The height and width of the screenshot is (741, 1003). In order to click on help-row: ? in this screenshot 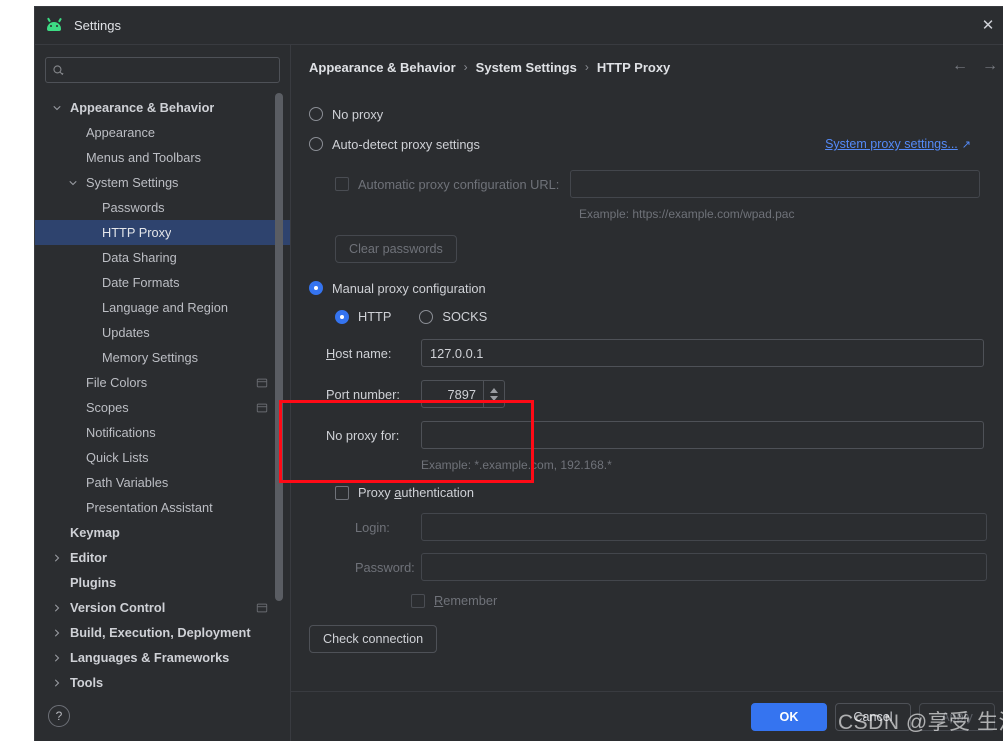, I will do `click(162, 716)`.